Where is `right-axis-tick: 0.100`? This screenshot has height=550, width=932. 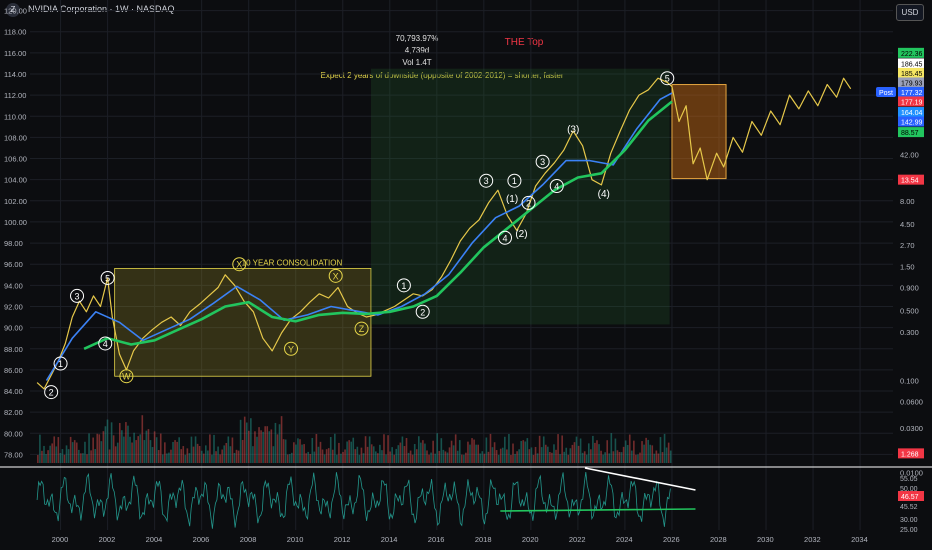
right-axis-tick: 0.100 is located at coordinates (909, 380).